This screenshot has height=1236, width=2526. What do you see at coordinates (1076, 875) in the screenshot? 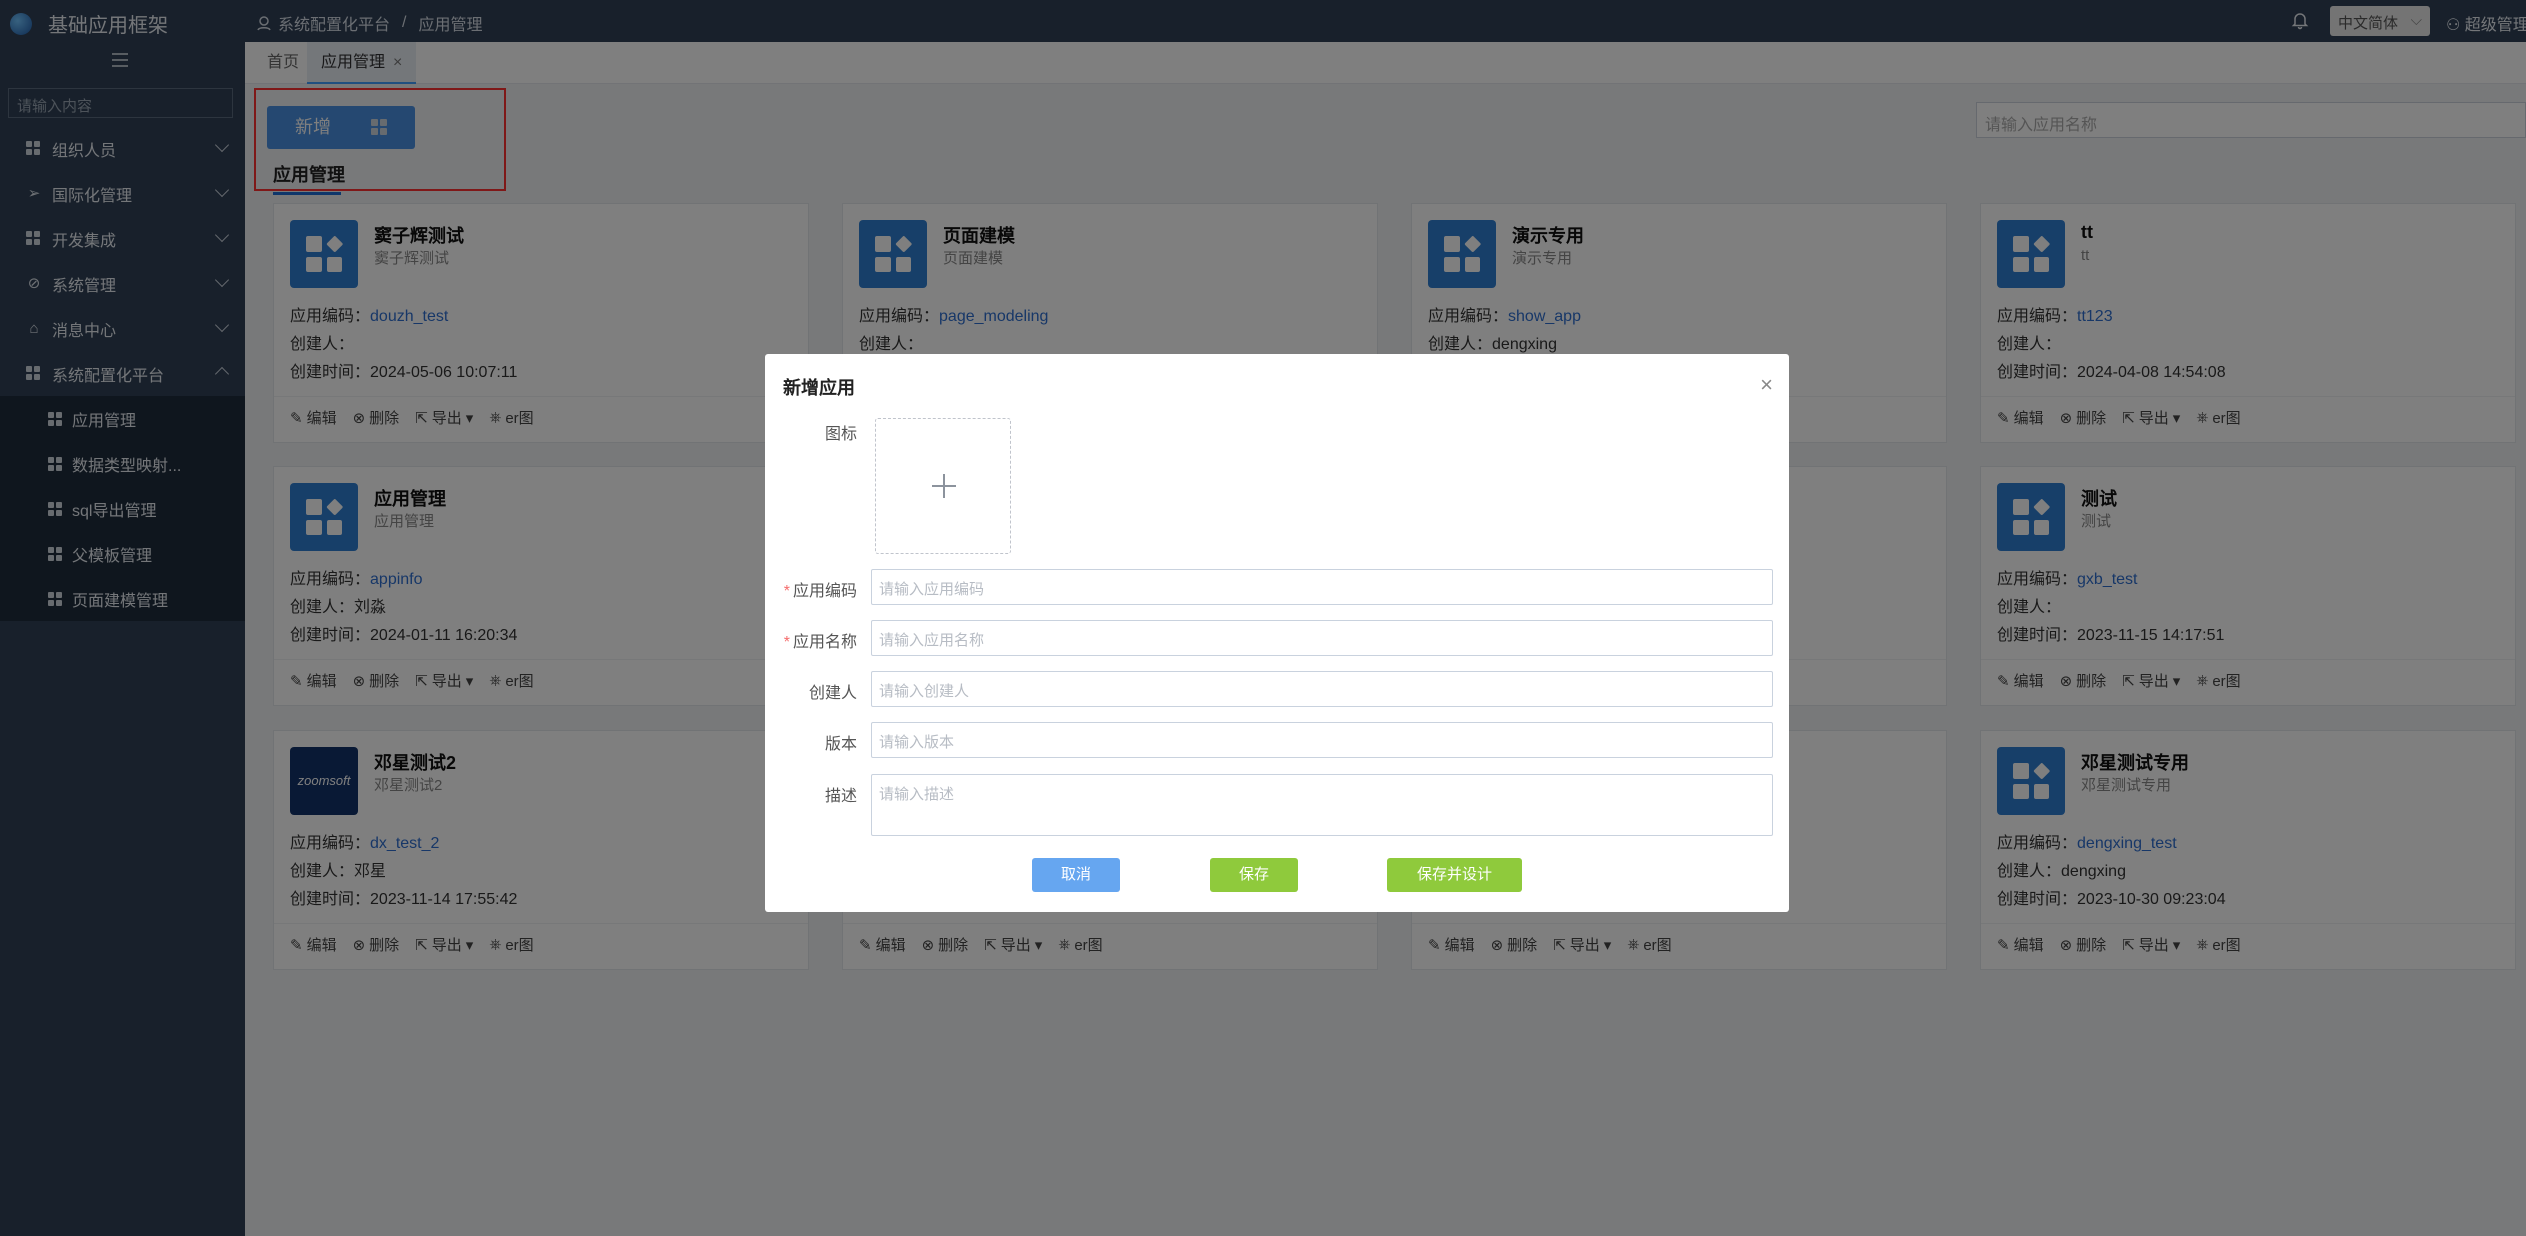
I see `cancel-button: 取消` at bounding box center [1076, 875].